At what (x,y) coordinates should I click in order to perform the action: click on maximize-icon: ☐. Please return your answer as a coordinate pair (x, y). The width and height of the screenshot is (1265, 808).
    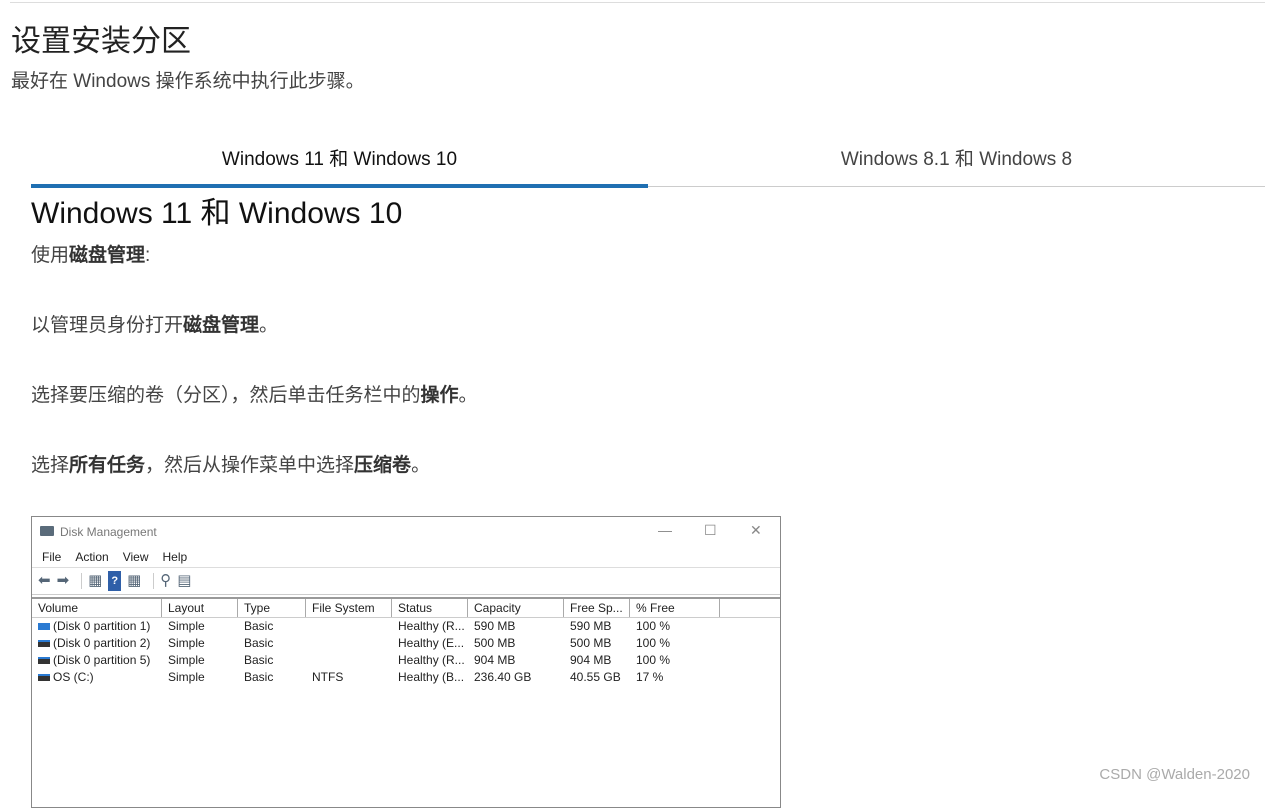
    Looking at the image, I should click on (710, 530).